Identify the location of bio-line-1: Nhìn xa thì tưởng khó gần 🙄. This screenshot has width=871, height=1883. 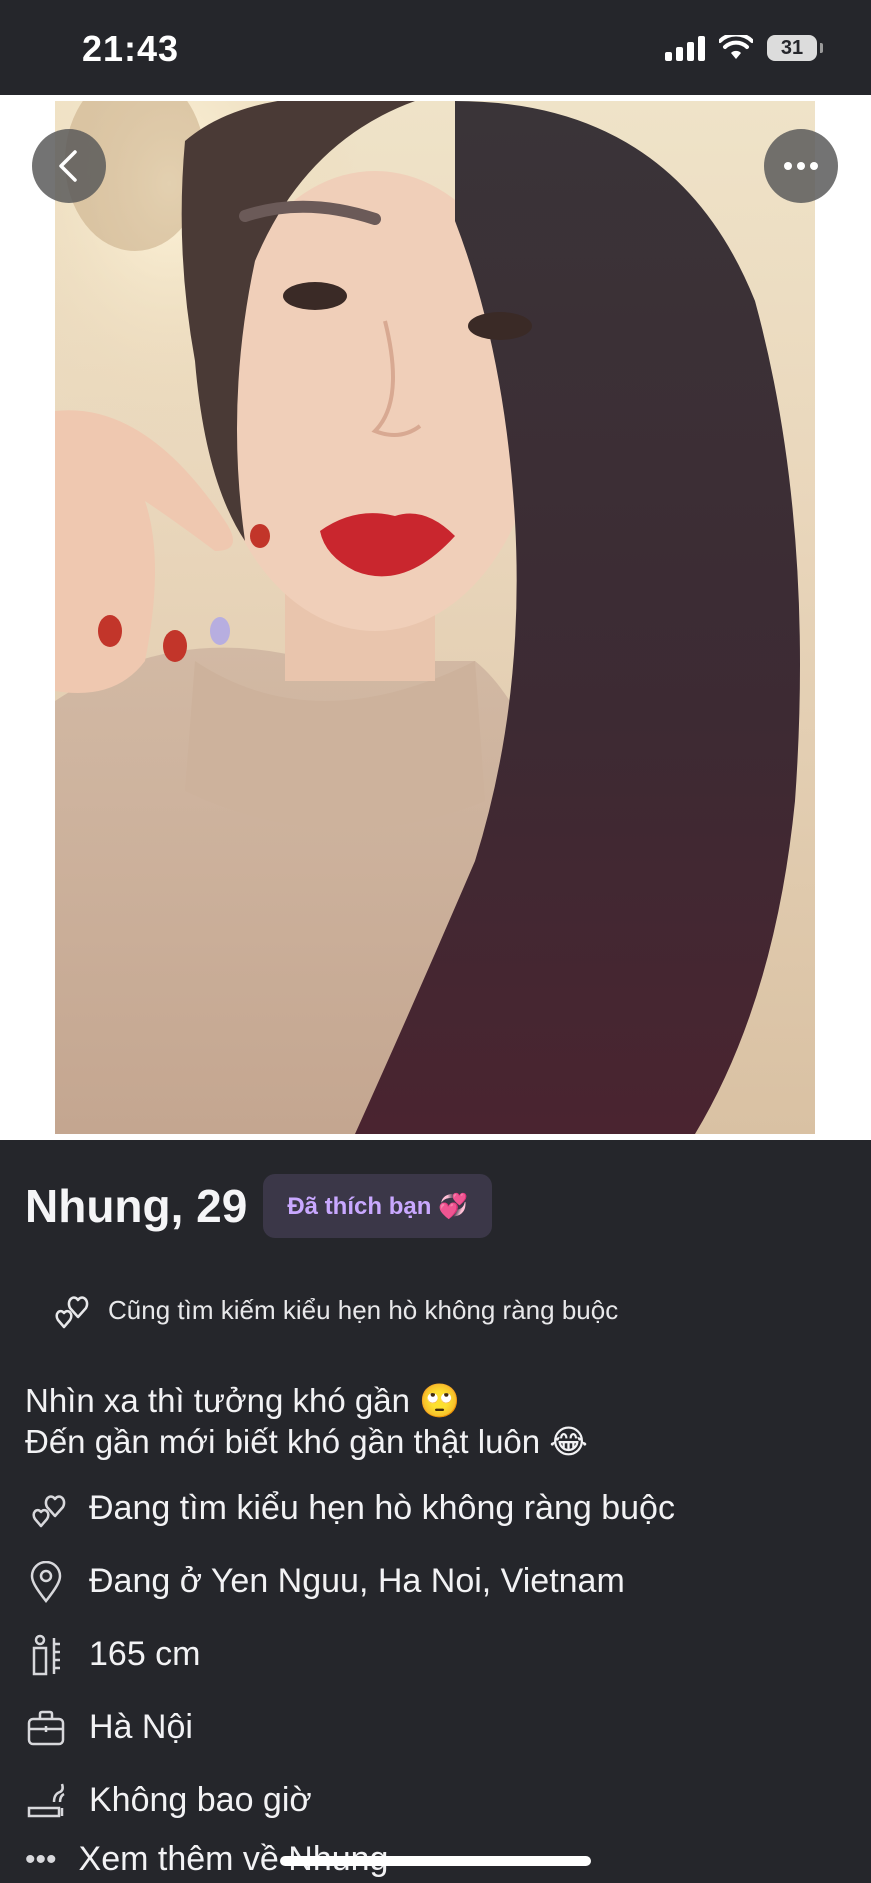
(243, 1400).